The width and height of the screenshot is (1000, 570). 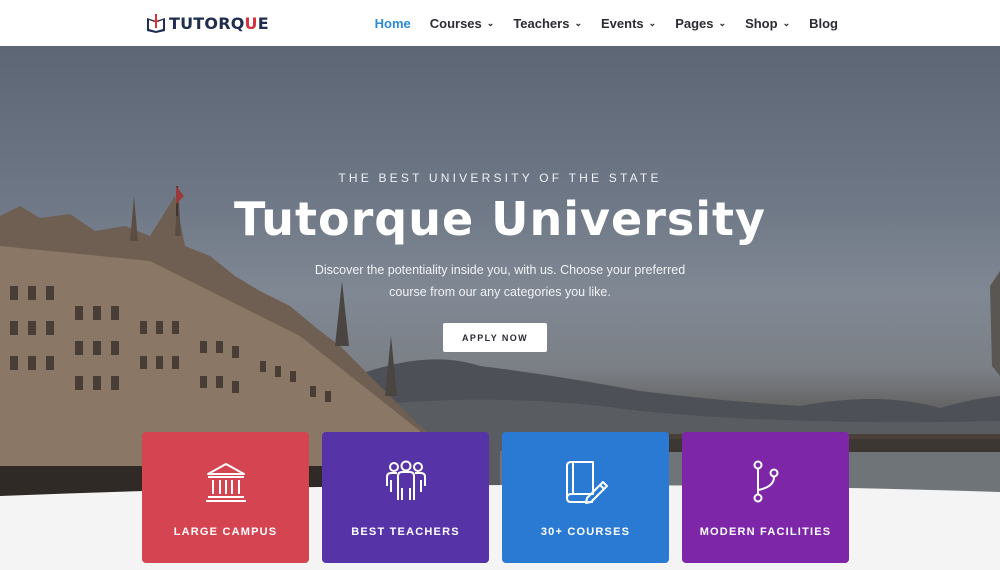 What do you see at coordinates (225, 532) in the screenshot?
I see `feature-label: LARGE CAMPUS` at bounding box center [225, 532].